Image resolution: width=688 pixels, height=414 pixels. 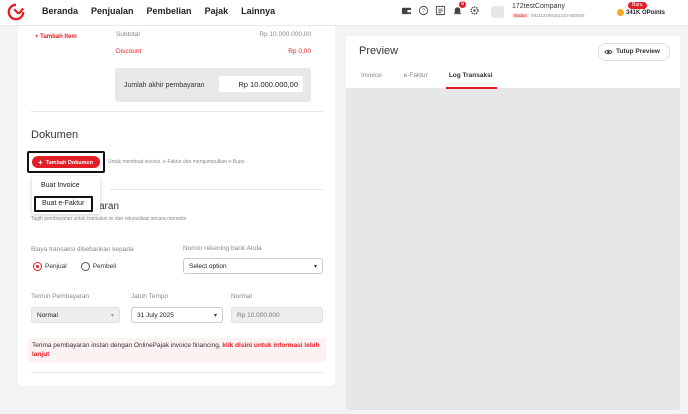 I want to click on menu-item-buat-invoice: Buat Invoice, so click(x=60, y=185).